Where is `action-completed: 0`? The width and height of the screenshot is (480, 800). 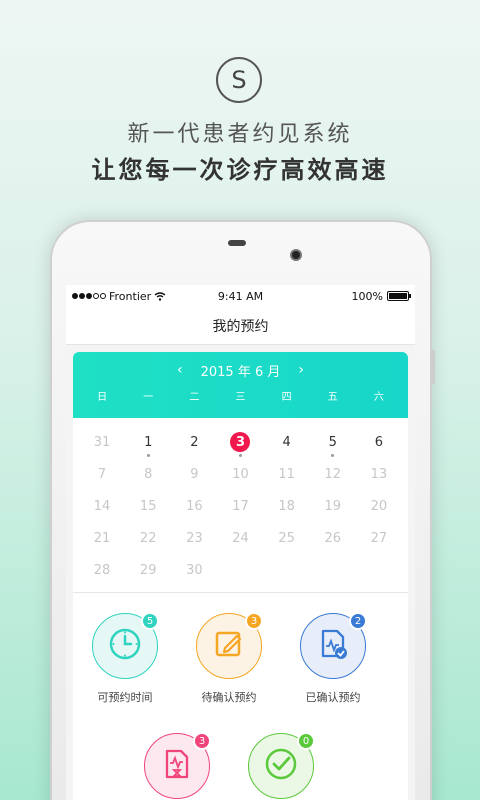 action-completed: 0 is located at coordinates (281, 765).